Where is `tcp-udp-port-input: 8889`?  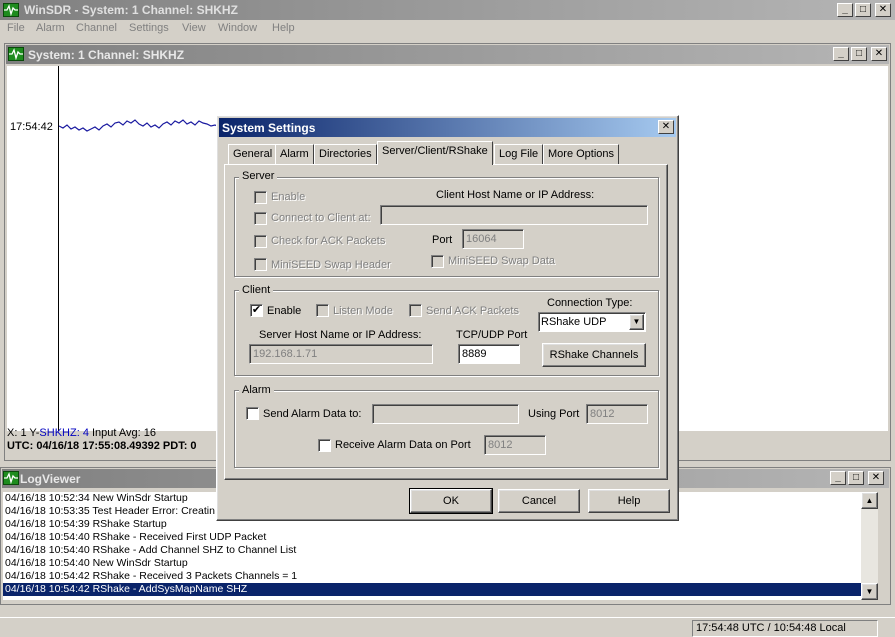 tcp-udp-port-input: 8889 is located at coordinates (489, 354).